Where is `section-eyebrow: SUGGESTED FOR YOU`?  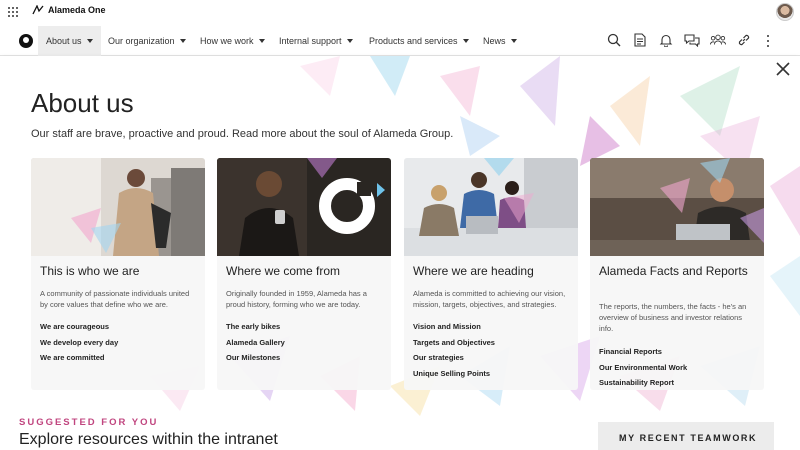
section-eyebrow: SUGGESTED FOR YOU is located at coordinates (89, 422).